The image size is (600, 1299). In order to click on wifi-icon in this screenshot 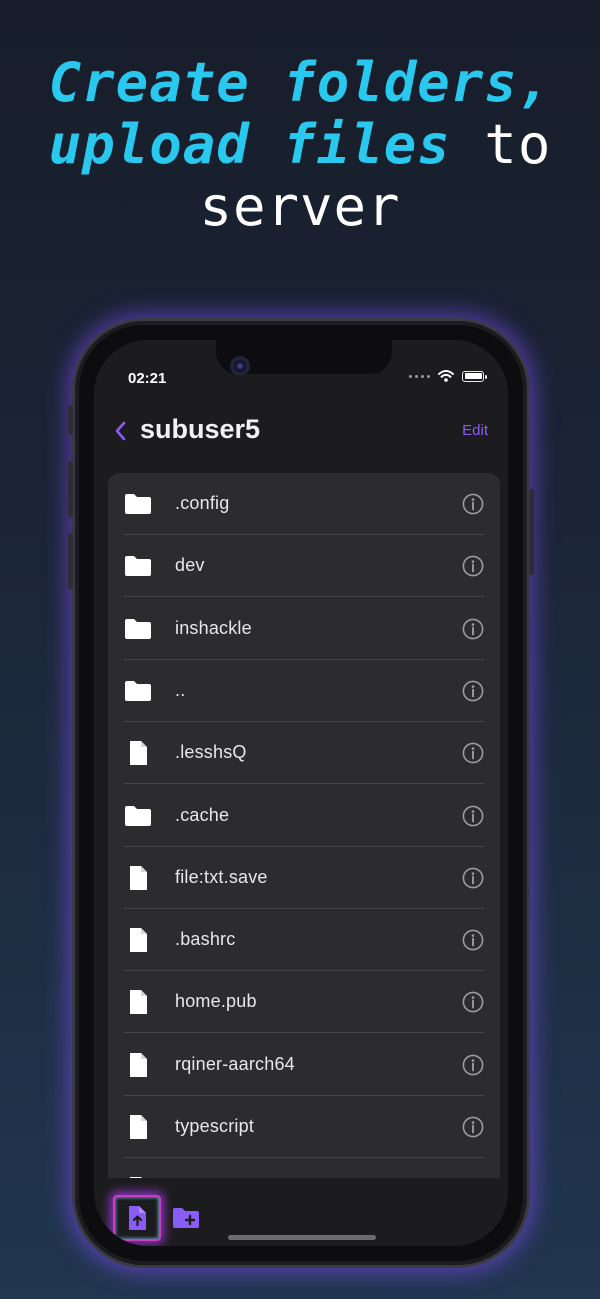, I will do `click(446, 376)`.